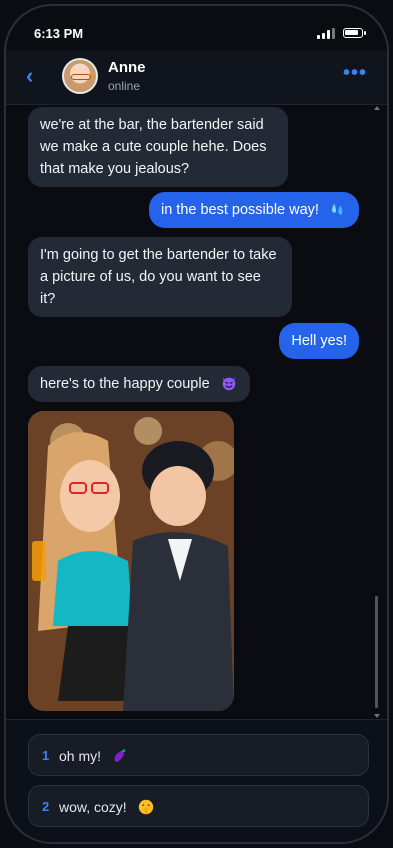 Image resolution: width=393 pixels, height=848 pixels. Describe the element at coordinates (46, 806) in the screenshot. I see `option-number: 2` at that location.